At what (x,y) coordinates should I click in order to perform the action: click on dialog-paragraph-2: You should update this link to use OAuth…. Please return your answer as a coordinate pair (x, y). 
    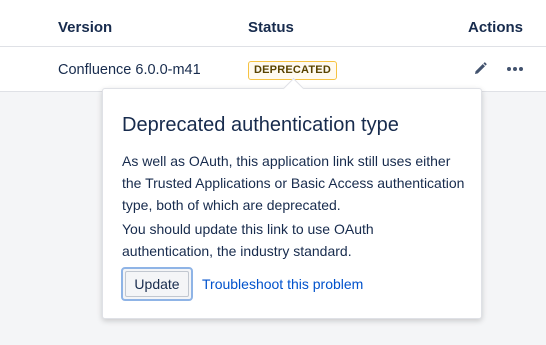
    Looking at the image, I should click on (248, 240).